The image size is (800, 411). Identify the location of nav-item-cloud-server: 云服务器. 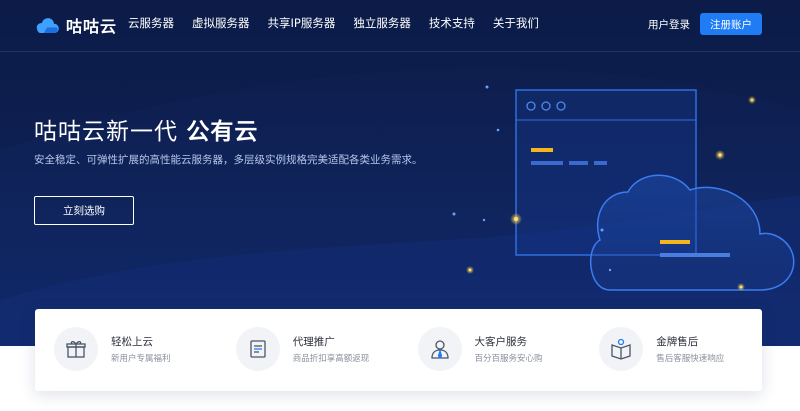
(151, 23).